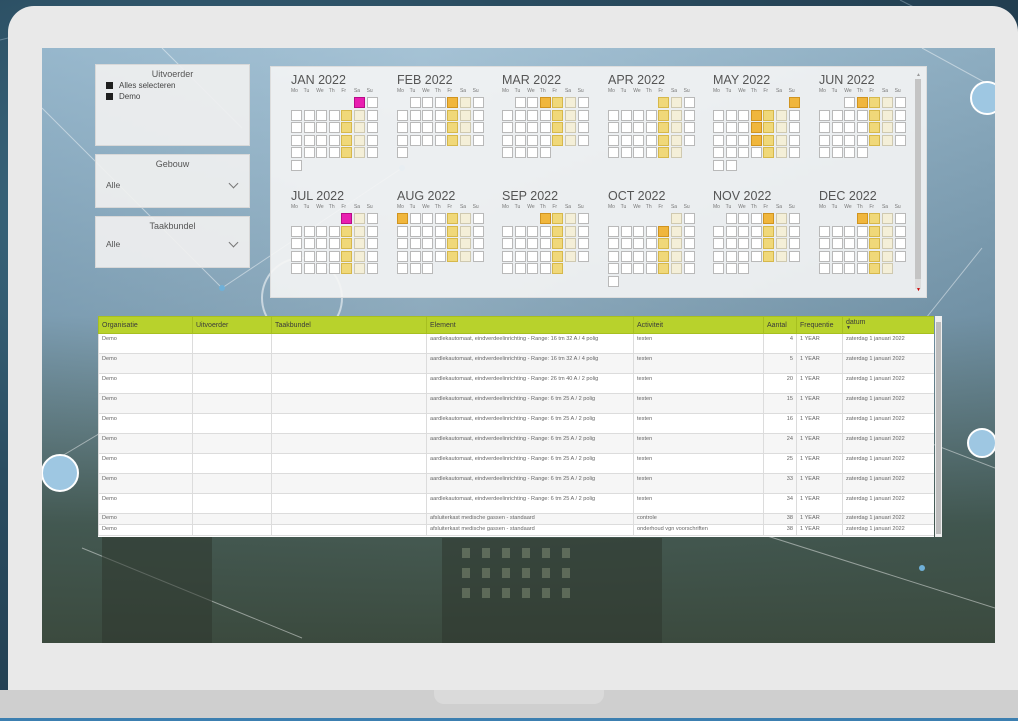 The width and height of the screenshot is (1018, 721). Describe the element at coordinates (109, 85) in the screenshot. I see `checkbox-checked-icon` at that location.